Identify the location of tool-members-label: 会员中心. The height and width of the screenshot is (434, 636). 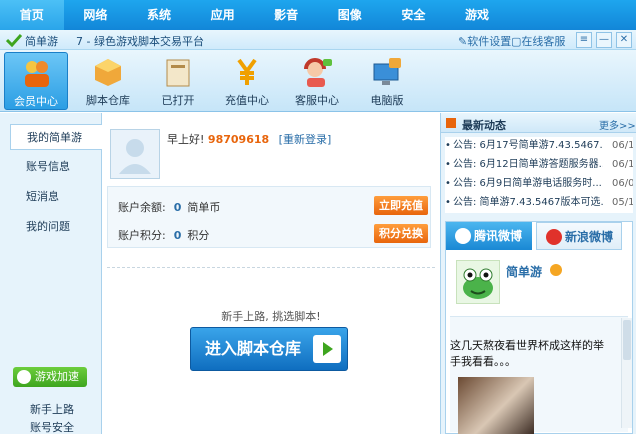
(36, 101).